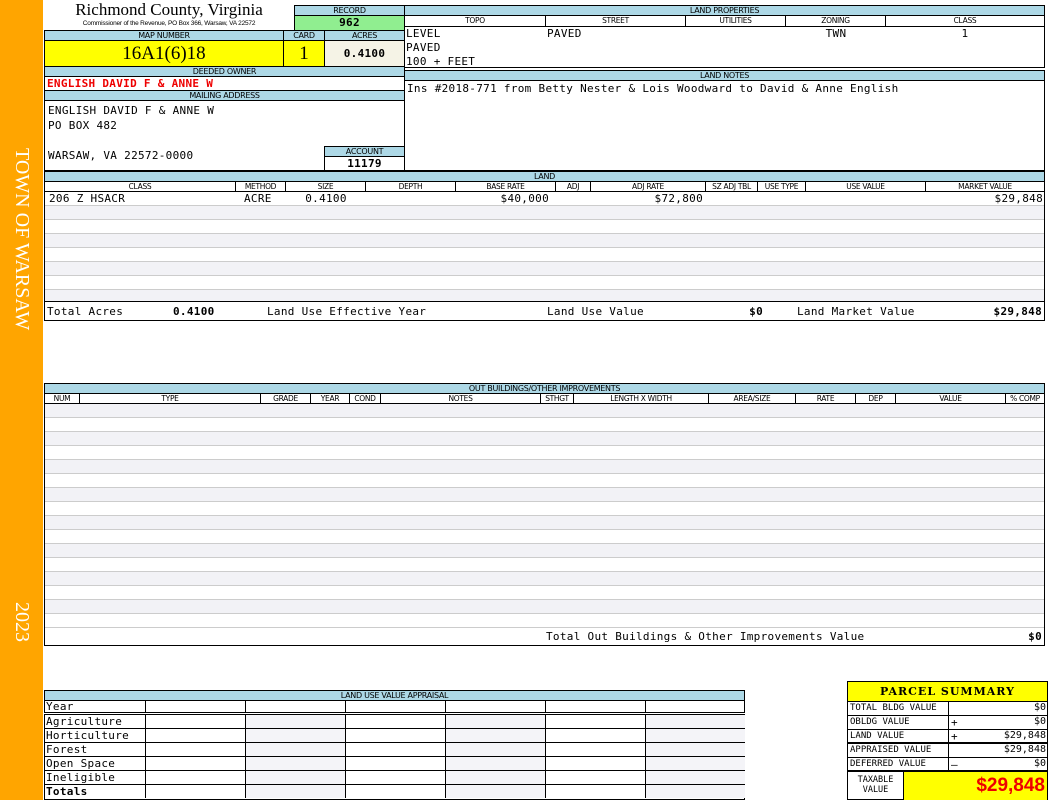 This screenshot has height=800, width=1050. I want to click on summary-label: TOTAL BLDG VALUE, so click(893, 708).